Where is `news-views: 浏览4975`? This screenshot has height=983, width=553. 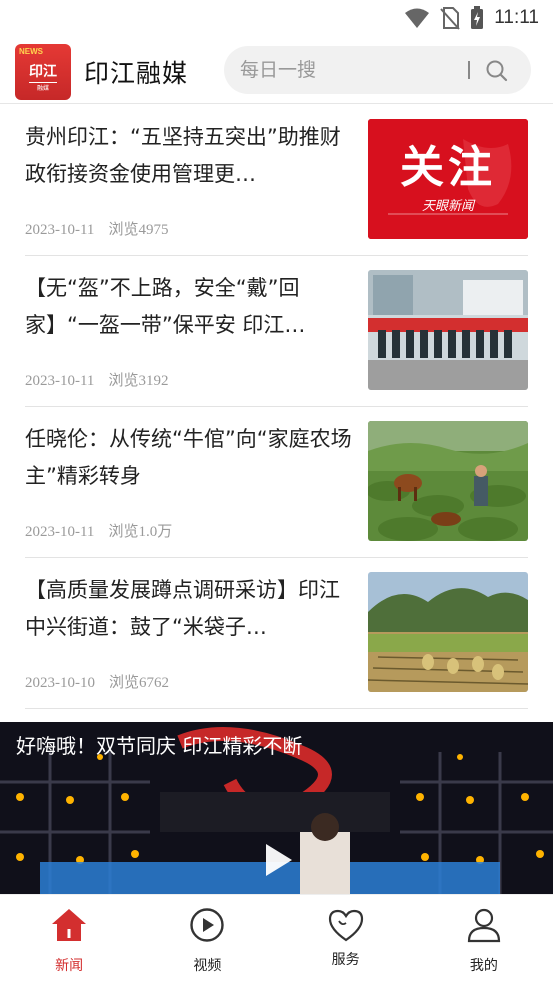
news-views: 浏览4975 is located at coordinates (138, 230).